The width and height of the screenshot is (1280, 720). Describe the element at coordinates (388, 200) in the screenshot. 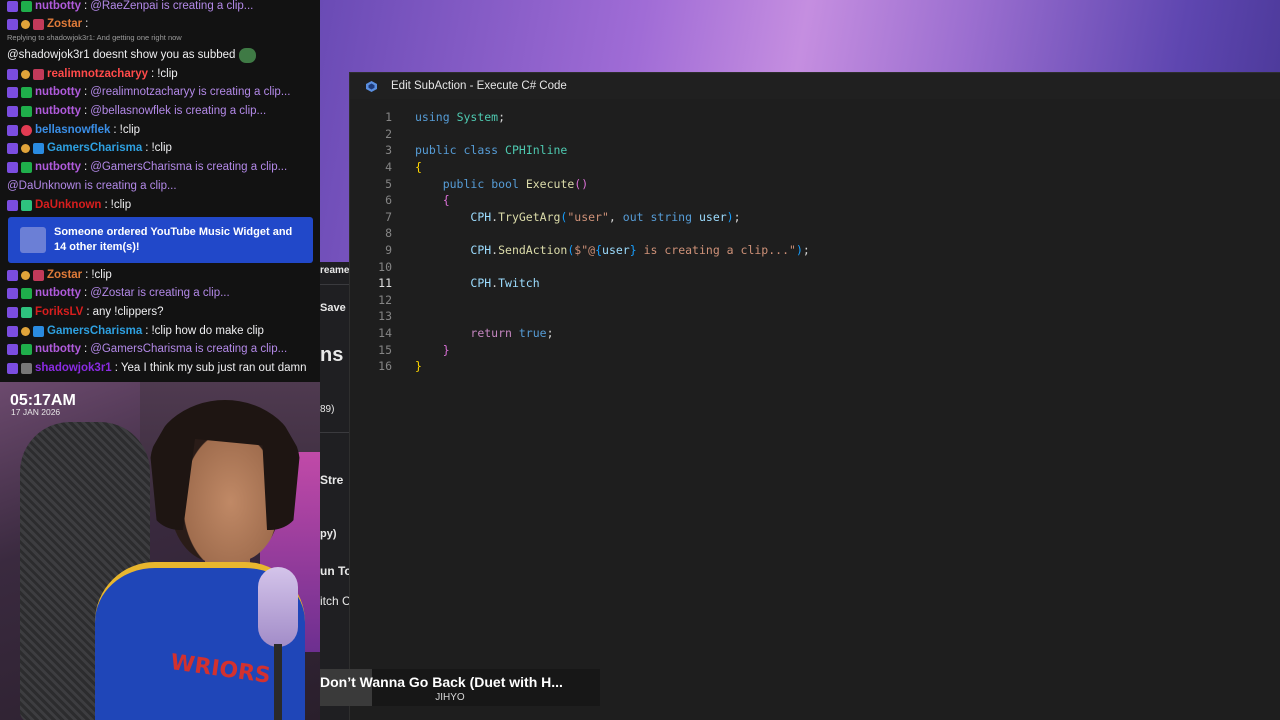

I see `line-number: 6` at that location.